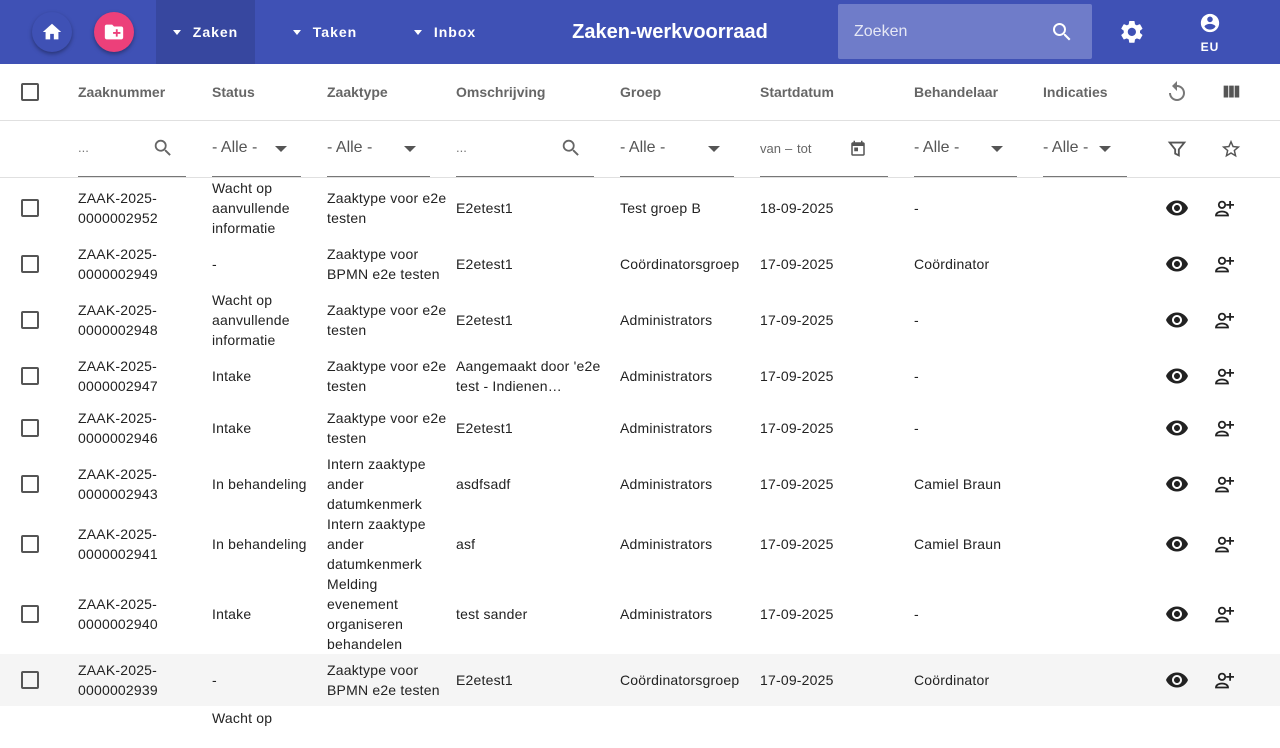 Image resolution: width=1280 pixels, height=748 pixels. I want to click on zaaknummer-filter-input, so click(116, 147).